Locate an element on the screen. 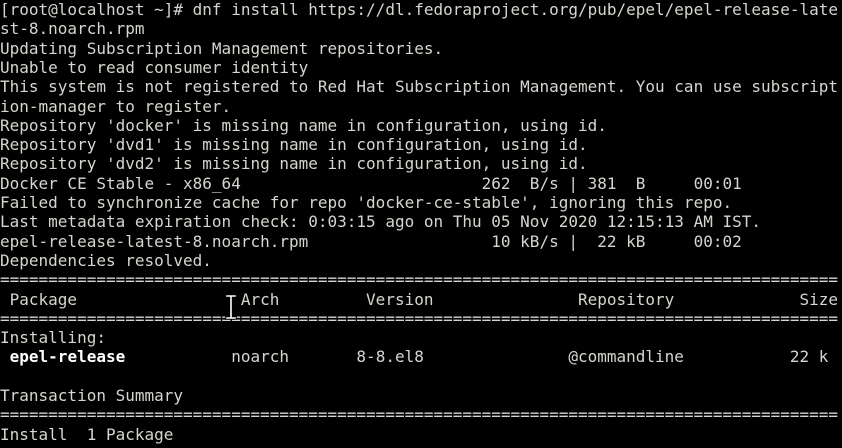 The height and width of the screenshot is (448, 842). package-row-lead is located at coordinates (5, 356).